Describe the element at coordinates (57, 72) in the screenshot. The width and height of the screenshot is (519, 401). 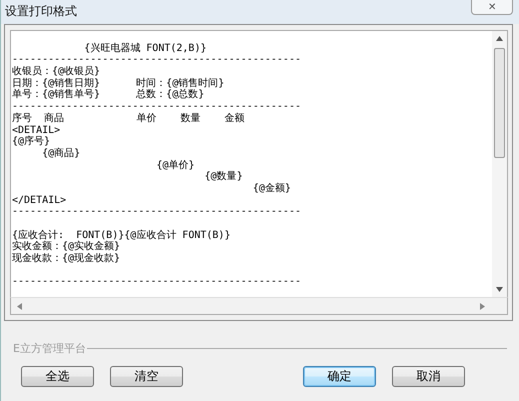
I see `template-line: 收银员：{@收银员}` at that location.